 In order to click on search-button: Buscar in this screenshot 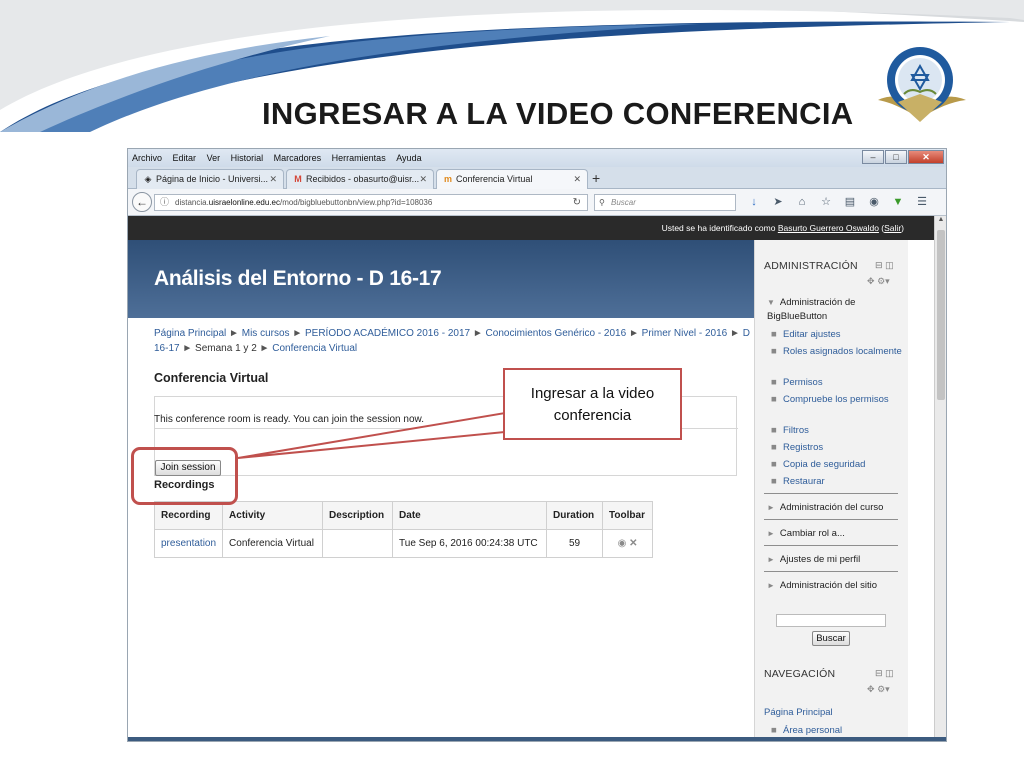, I will do `click(831, 638)`.